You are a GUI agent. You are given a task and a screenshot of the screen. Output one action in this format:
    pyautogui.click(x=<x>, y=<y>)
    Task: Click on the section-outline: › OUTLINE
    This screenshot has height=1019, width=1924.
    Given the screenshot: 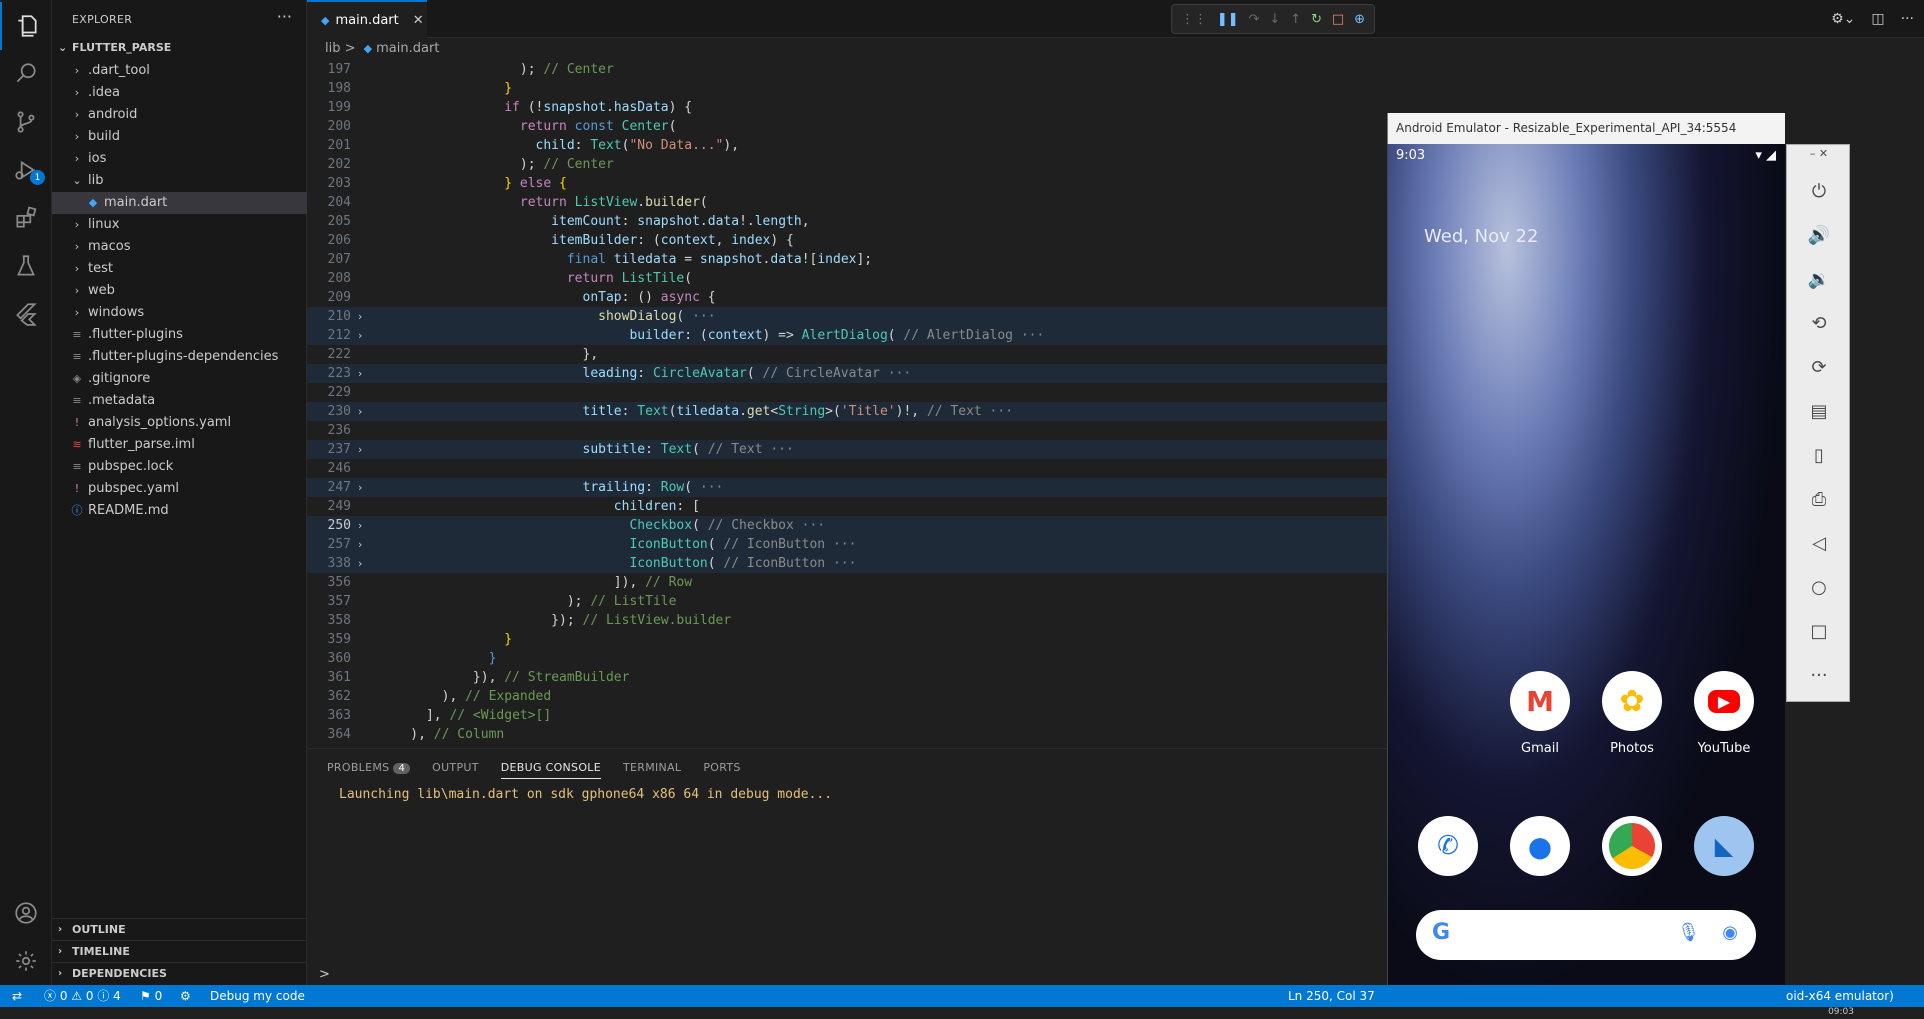 What is the action you would take?
    pyautogui.click(x=179, y=929)
    